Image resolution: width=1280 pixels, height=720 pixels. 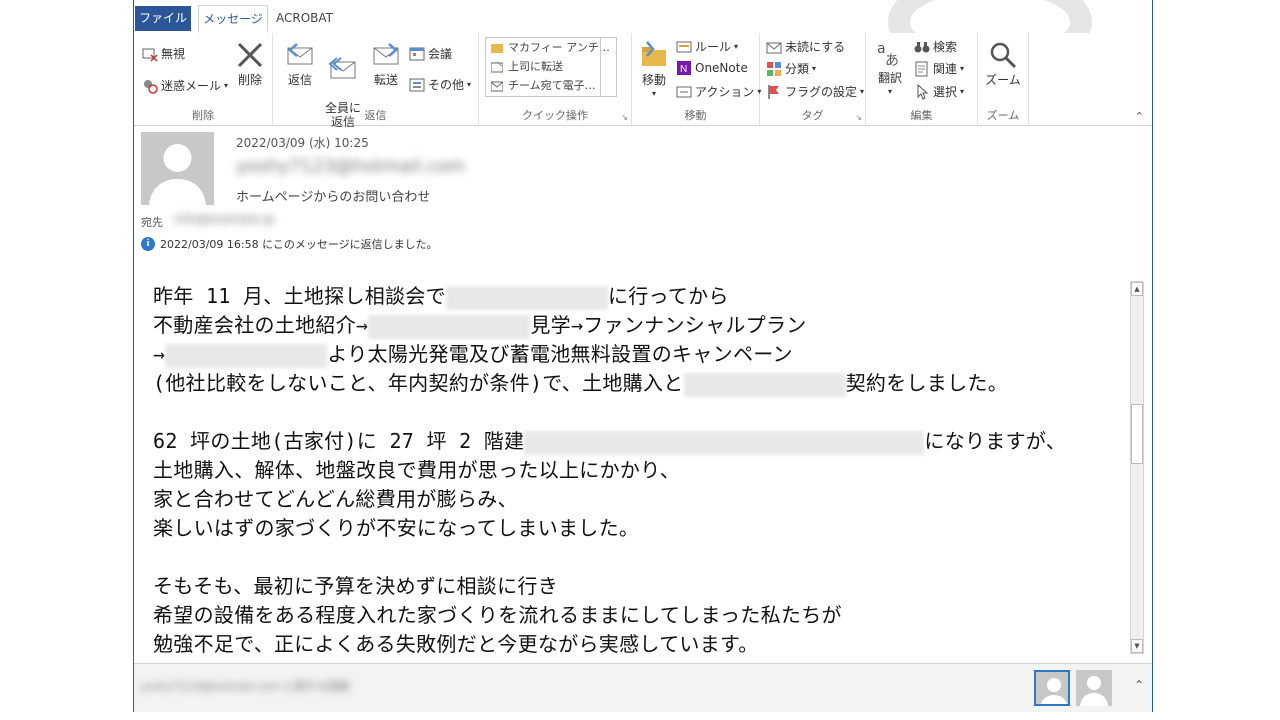 I want to click on body-text: 見学→ファンナンシャルプラン, so click(x=668, y=325).